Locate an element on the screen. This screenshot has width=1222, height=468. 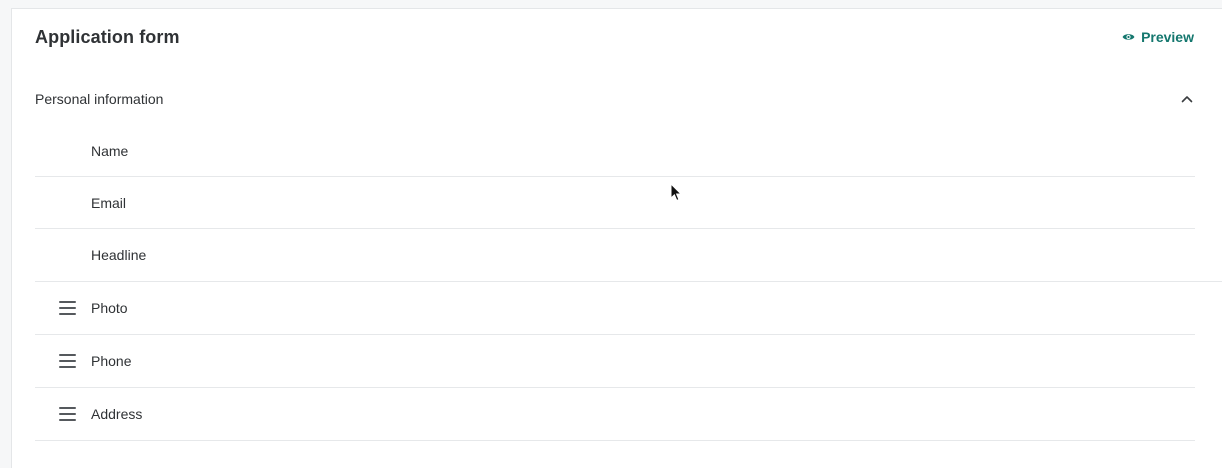
preview-button: Preview is located at coordinates (1158, 37).